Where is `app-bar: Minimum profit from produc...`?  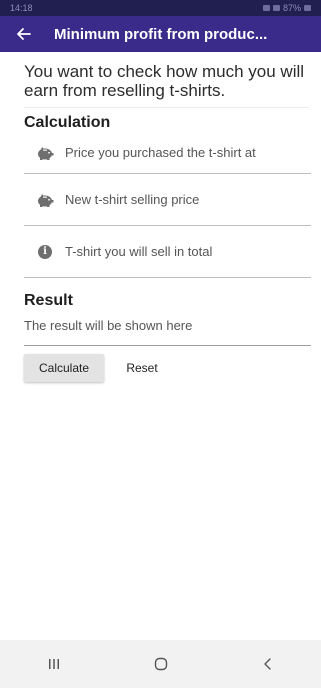 app-bar: Minimum profit from produc... is located at coordinates (160, 34).